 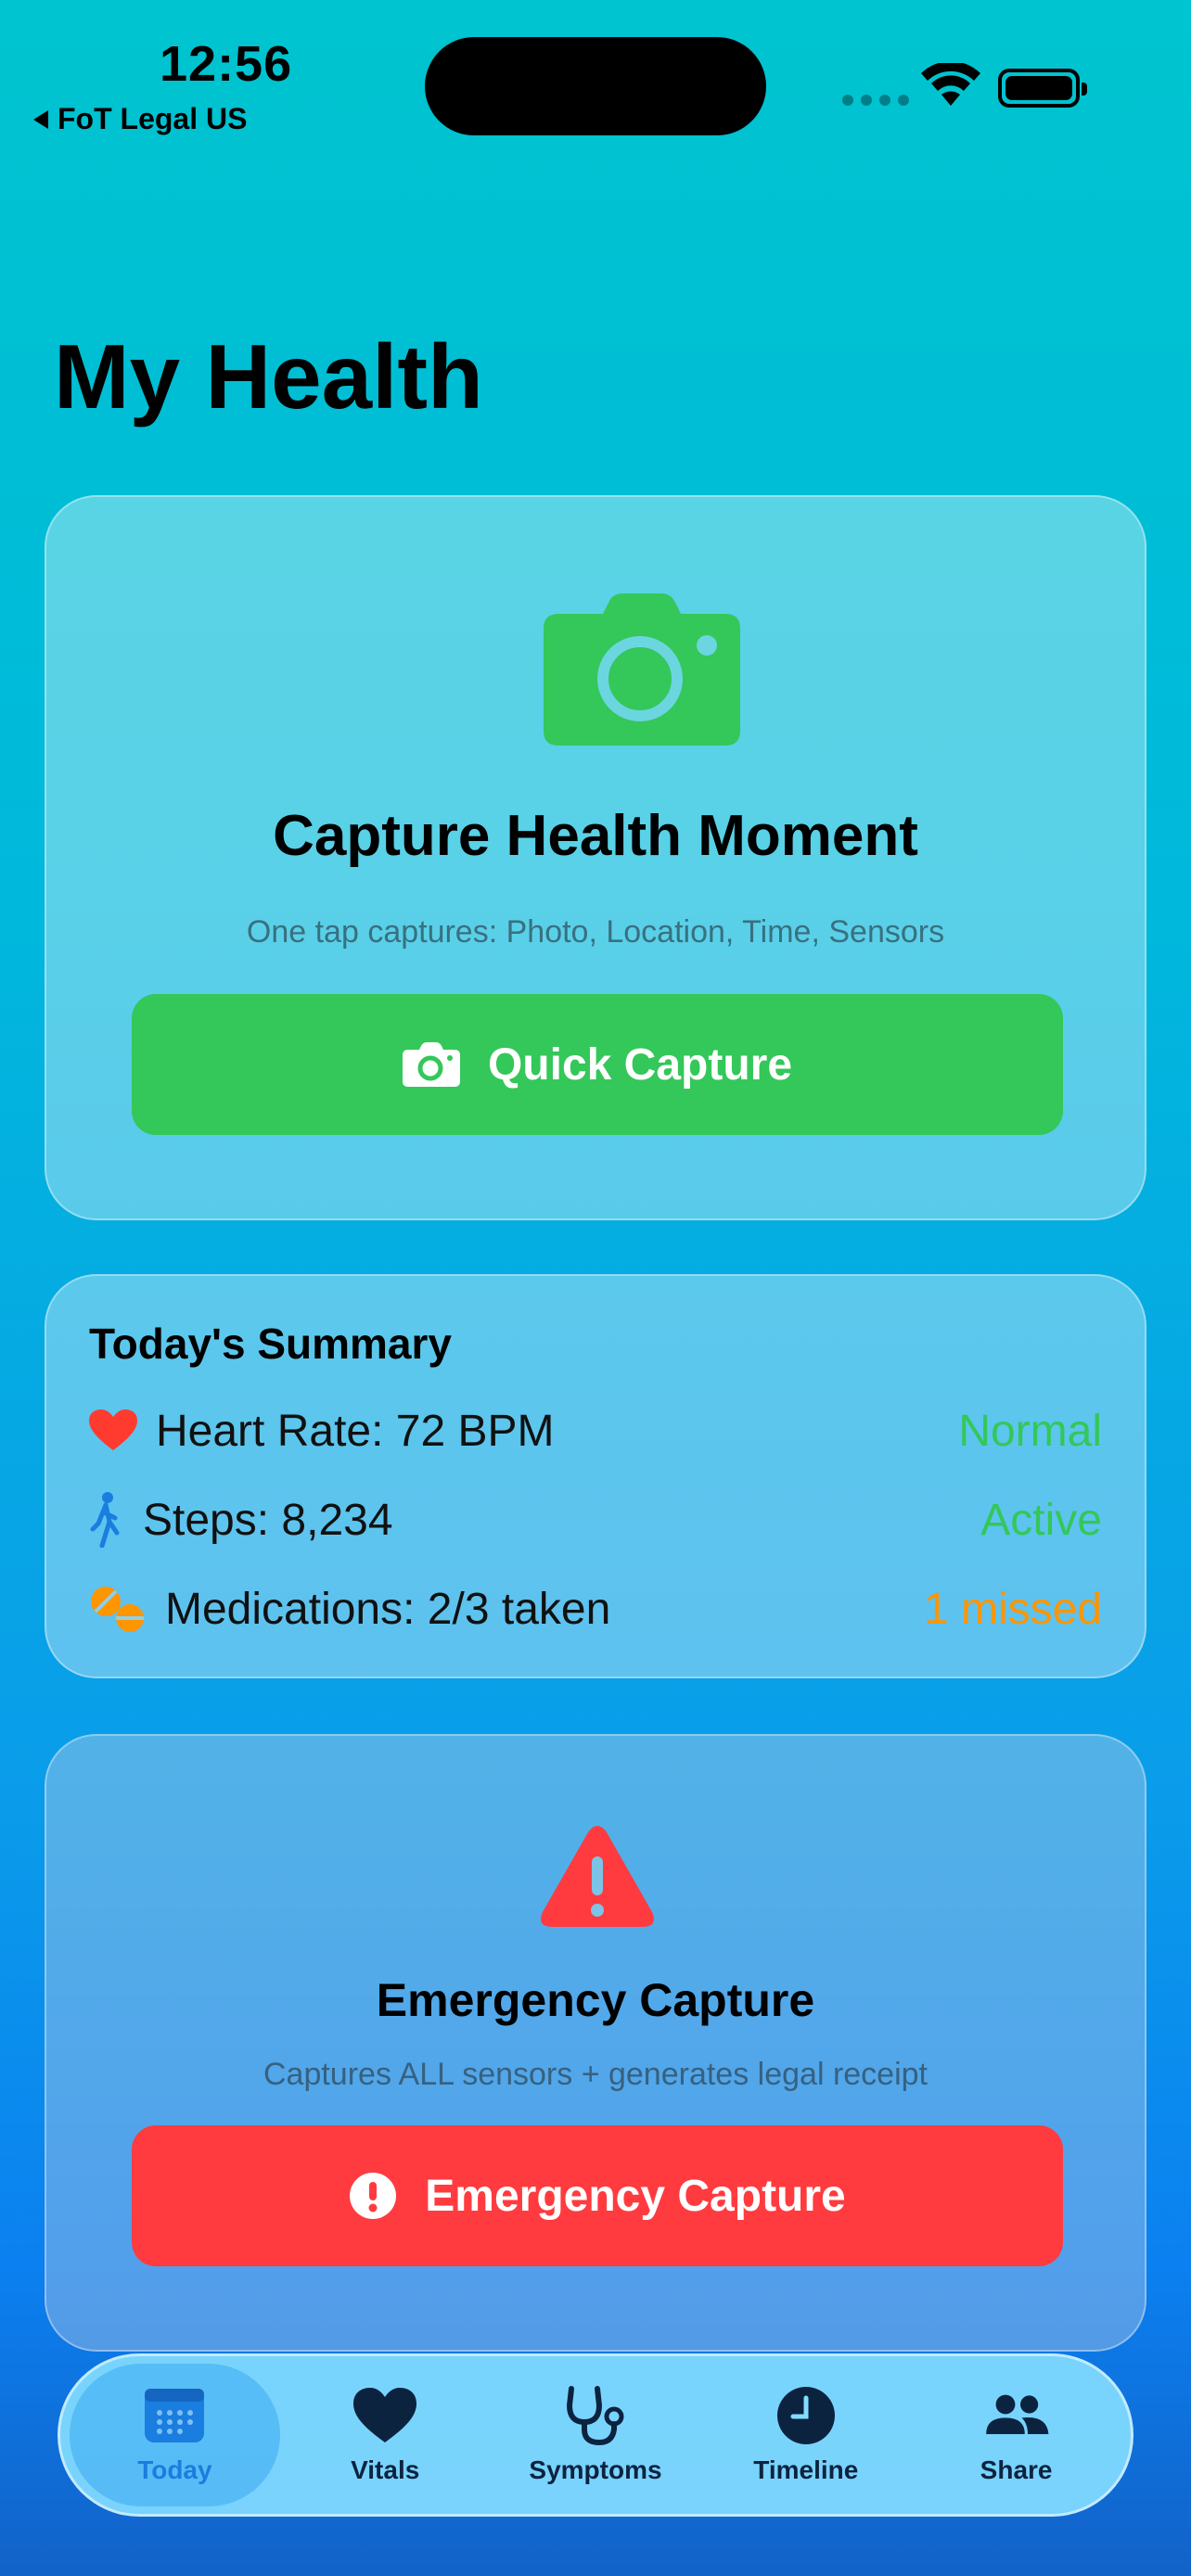 I want to click on back-arrow-icon, so click(x=40, y=119).